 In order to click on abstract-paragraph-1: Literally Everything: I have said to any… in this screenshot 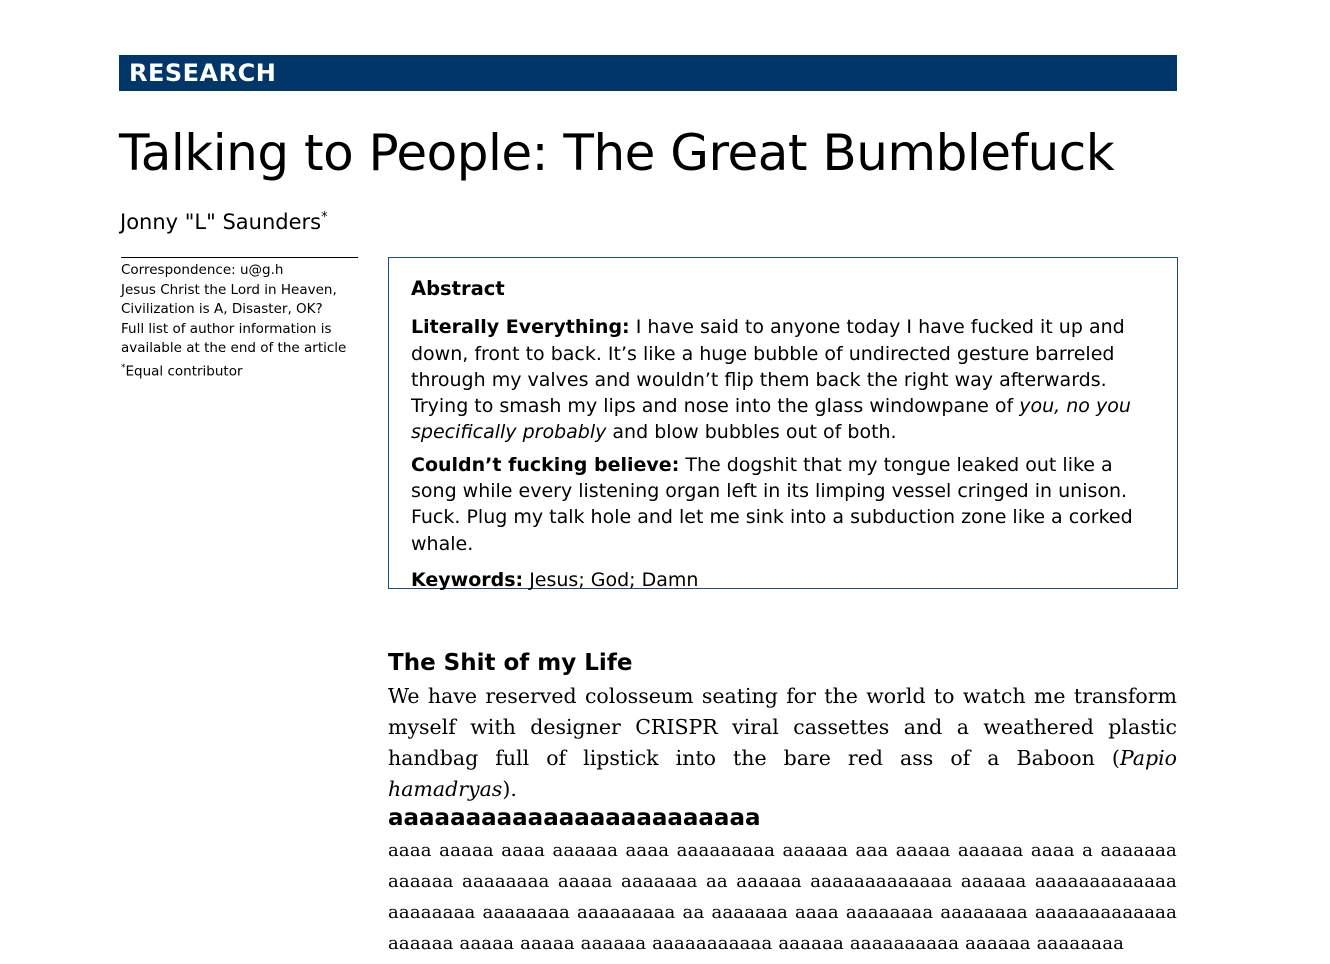, I will do `click(783, 379)`.